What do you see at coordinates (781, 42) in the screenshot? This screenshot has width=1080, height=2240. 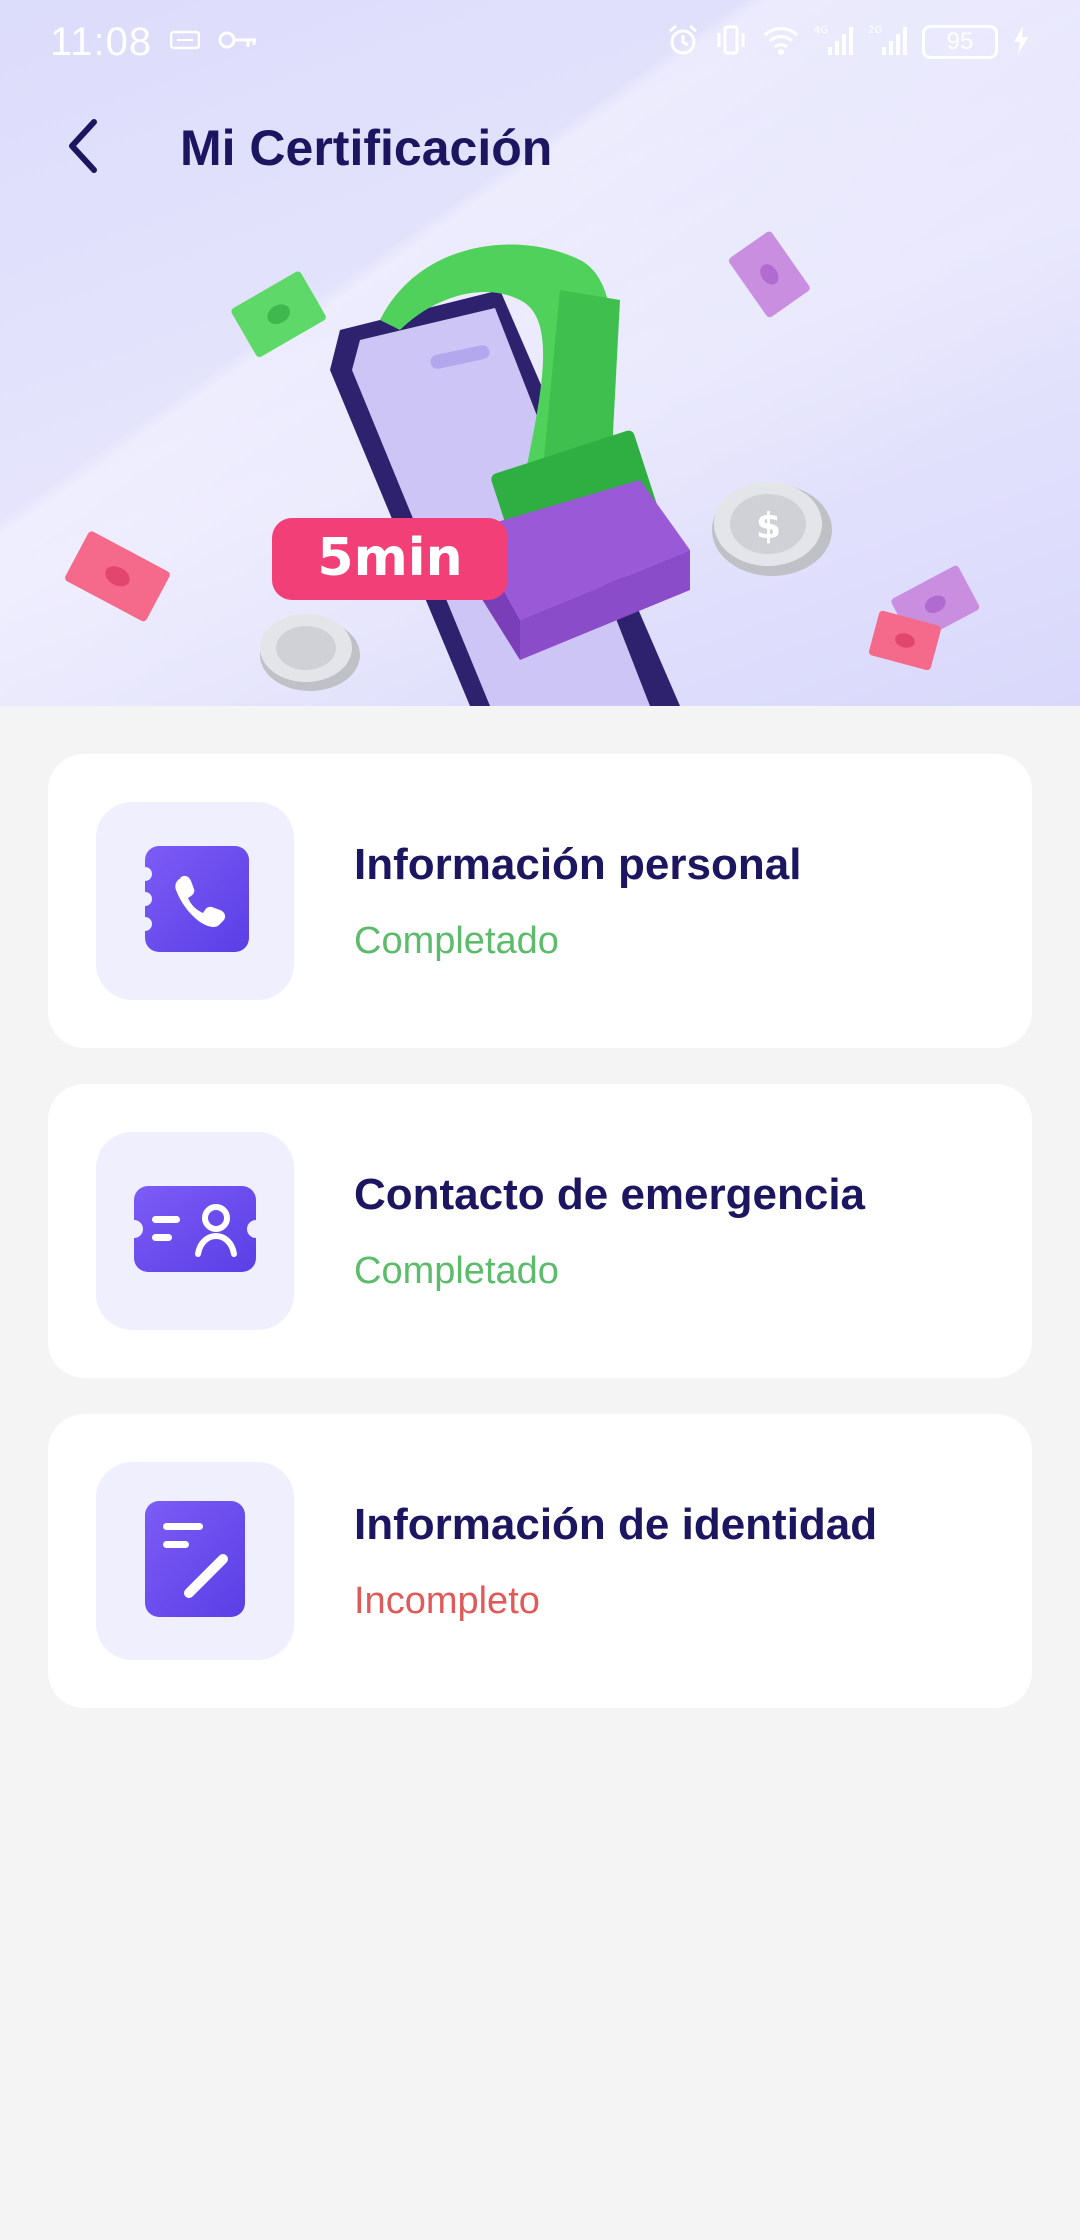 I see `wifi-icon` at bounding box center [781, 42].